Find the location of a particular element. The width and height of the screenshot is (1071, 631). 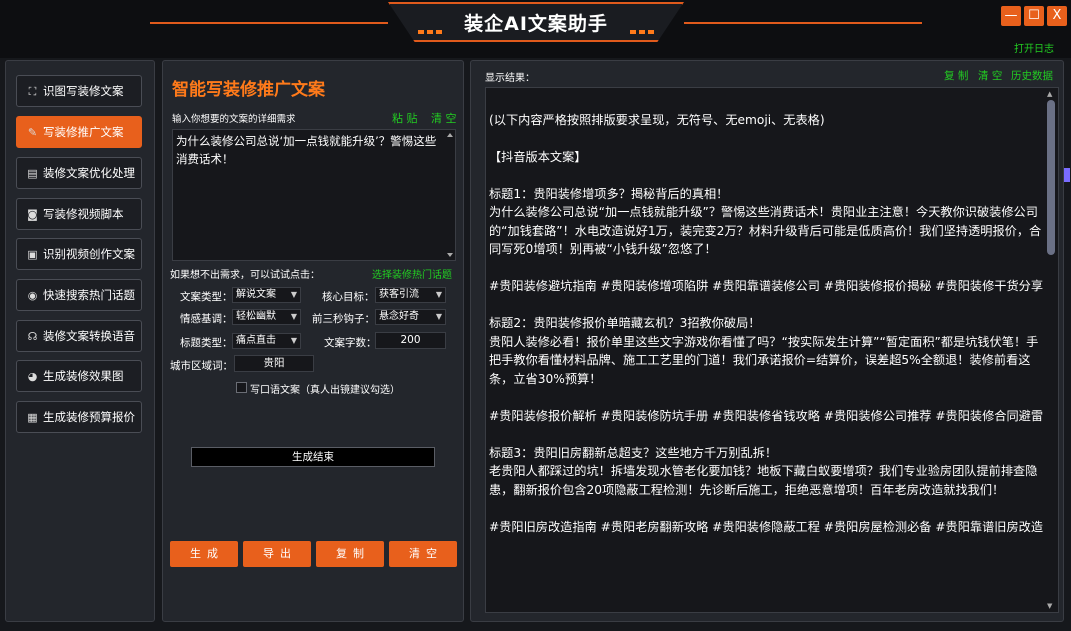

result-label: 显示结果： is located at coordinates (510, 78).